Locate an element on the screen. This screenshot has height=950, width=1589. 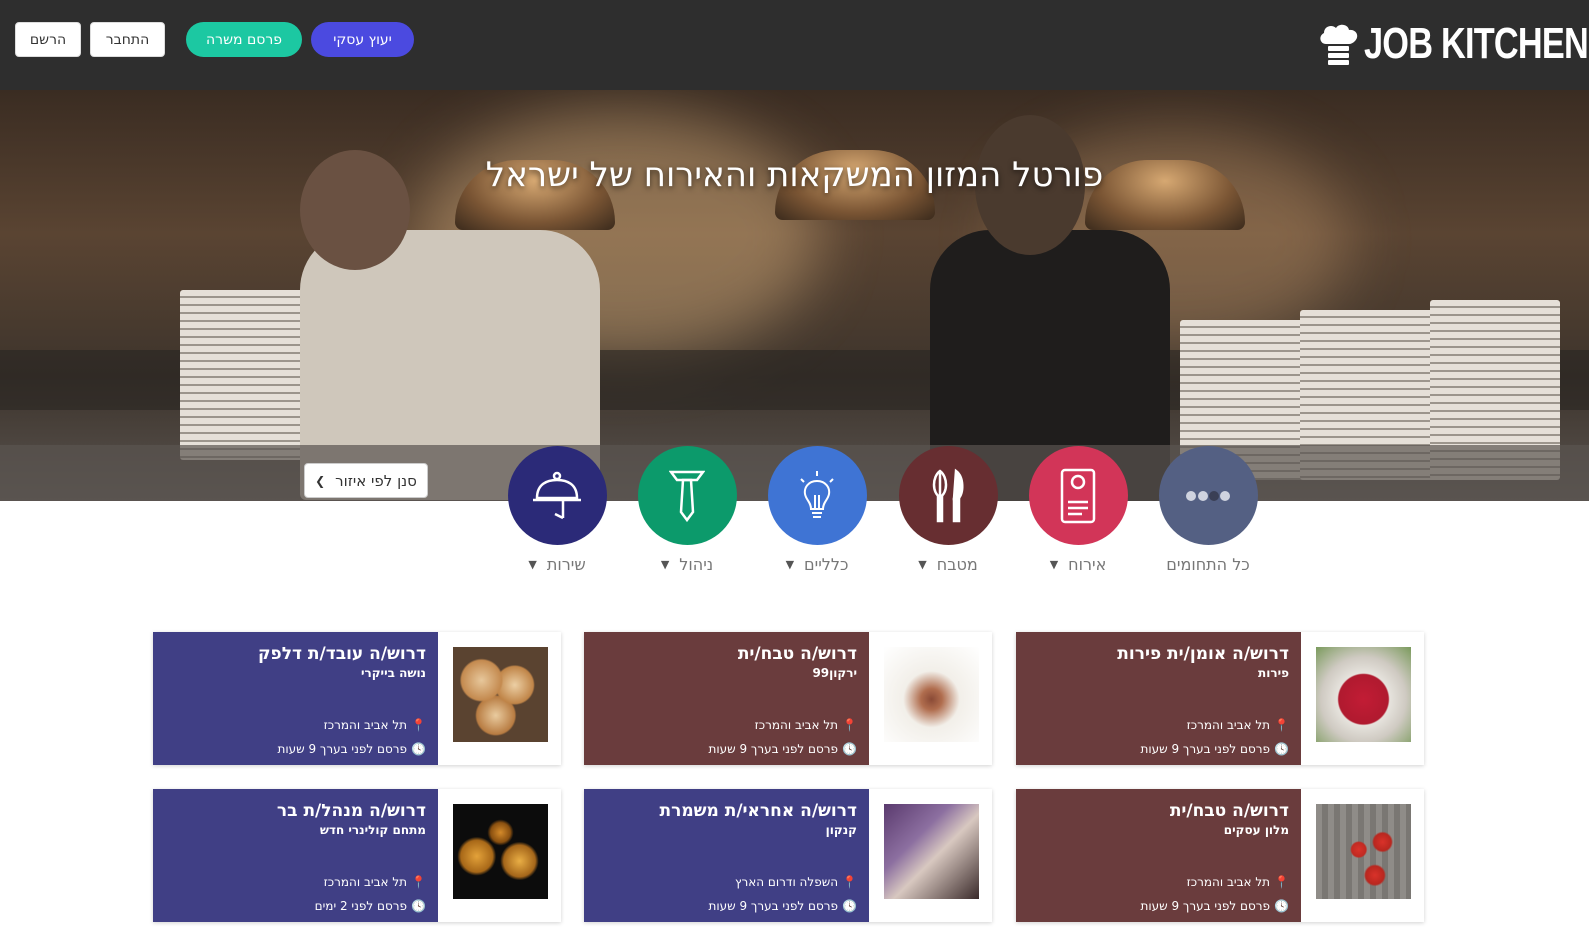
job-title: דרוש/ה אומן/ית פירות is located at coordinates (1158, 654).